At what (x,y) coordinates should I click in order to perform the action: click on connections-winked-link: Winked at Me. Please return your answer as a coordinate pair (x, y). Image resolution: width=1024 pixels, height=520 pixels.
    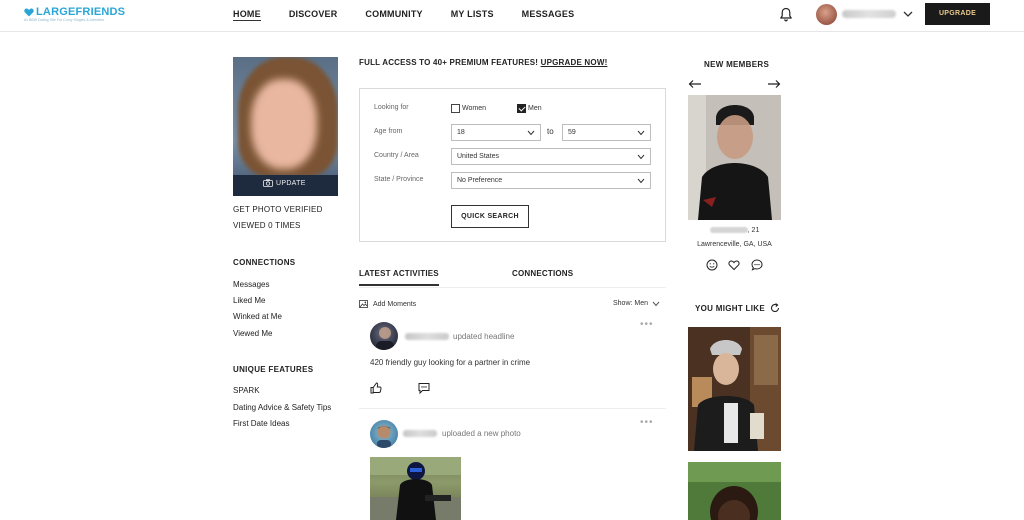
    Looking at the image, I should click on (257, 316).